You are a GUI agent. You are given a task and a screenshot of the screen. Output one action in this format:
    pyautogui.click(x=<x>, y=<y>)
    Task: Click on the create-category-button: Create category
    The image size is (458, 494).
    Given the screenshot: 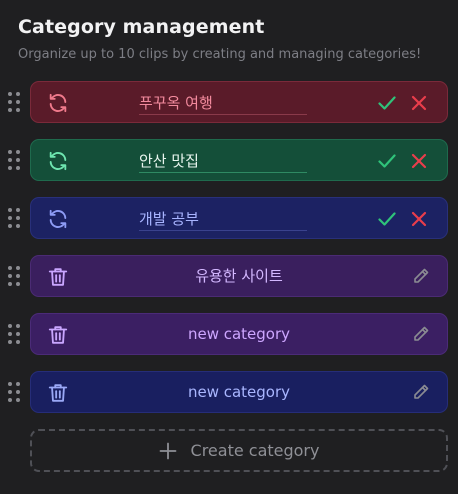 What is the action you would take?
    pyautogui.click(x=239, y=450)
    